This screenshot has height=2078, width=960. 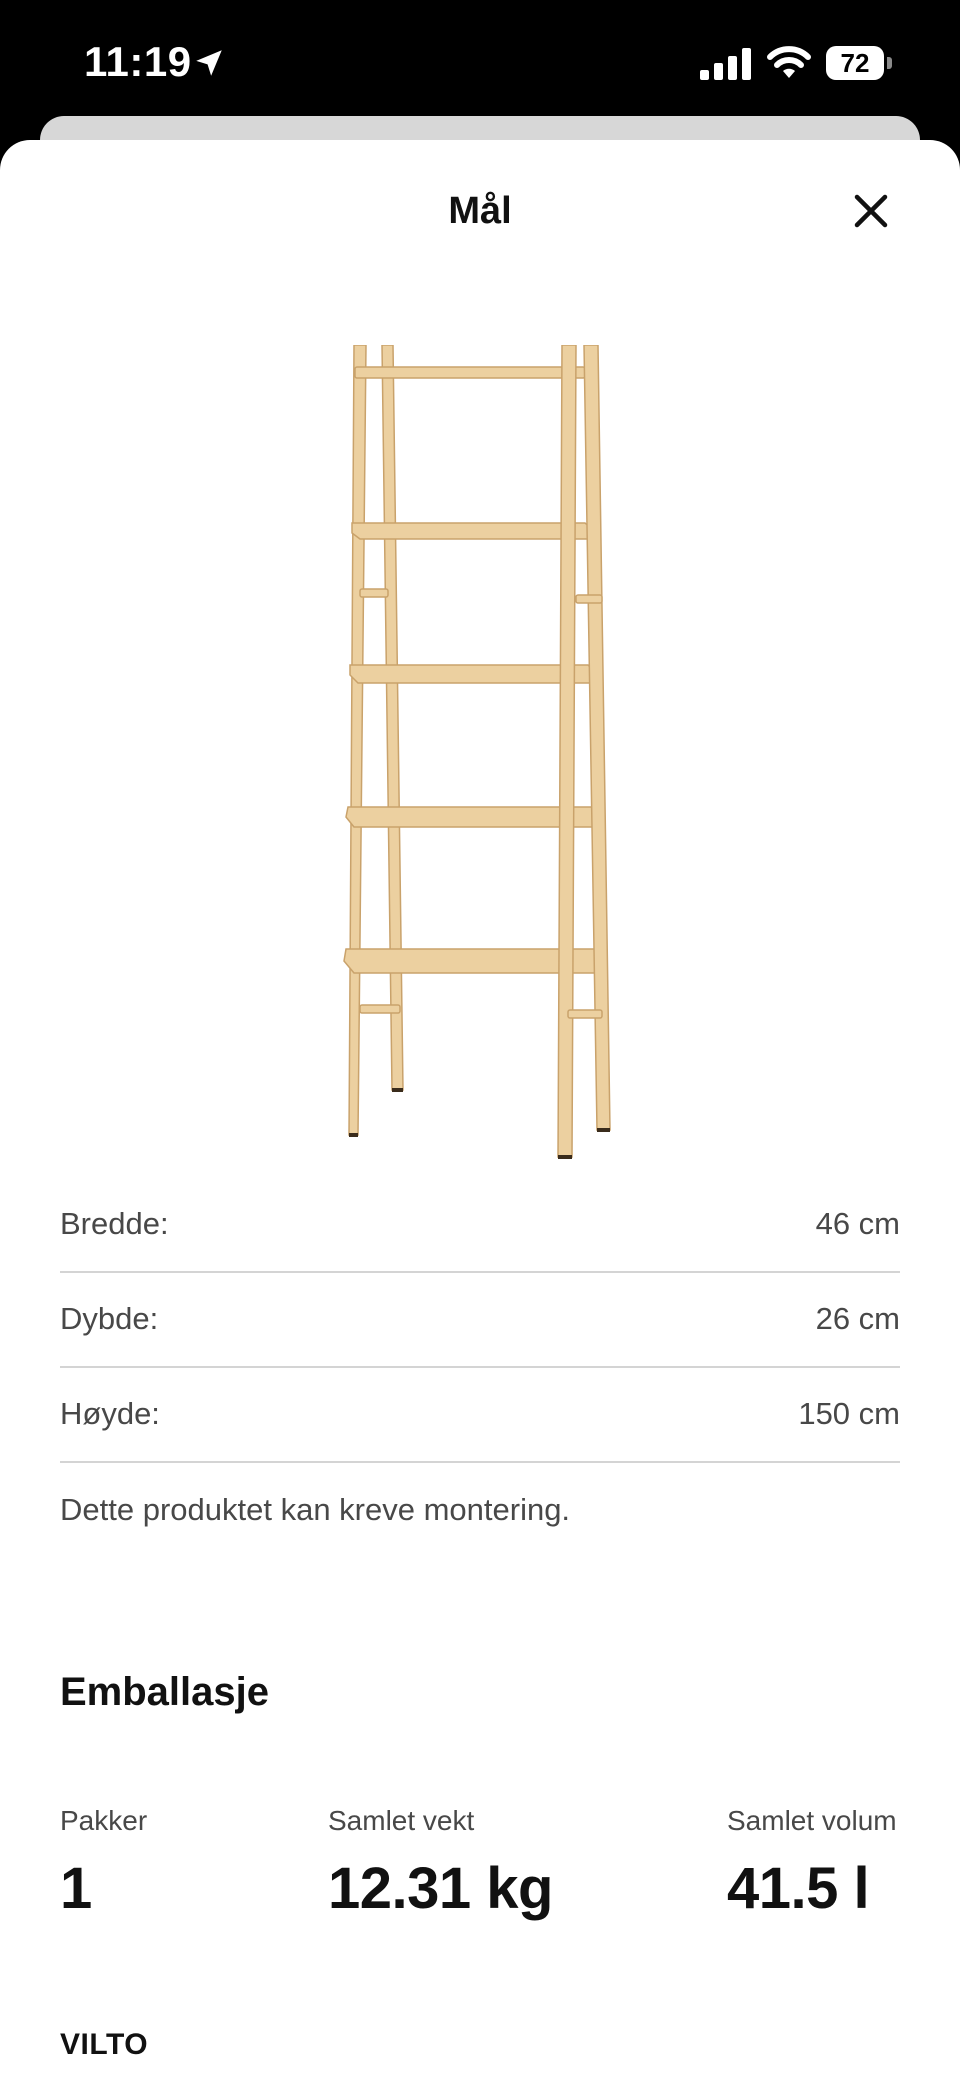 I want to click on dimension-value: 46 cm, so click(x=857, y=1223).